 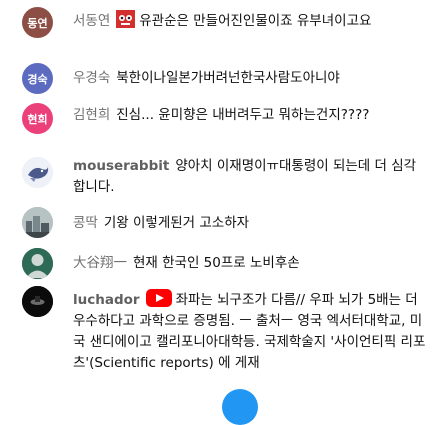 I want to click on message-text: 북한이나일본가버려넌한국사람도아니야, so click(x=228, y=78).